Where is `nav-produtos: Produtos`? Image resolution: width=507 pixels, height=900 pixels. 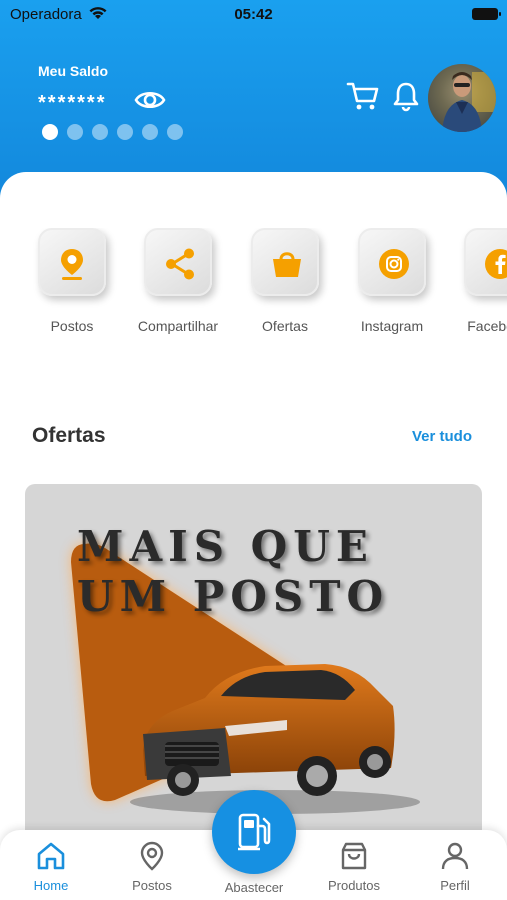
nav-produtos: Produtos is located at coordinates (354, 866).